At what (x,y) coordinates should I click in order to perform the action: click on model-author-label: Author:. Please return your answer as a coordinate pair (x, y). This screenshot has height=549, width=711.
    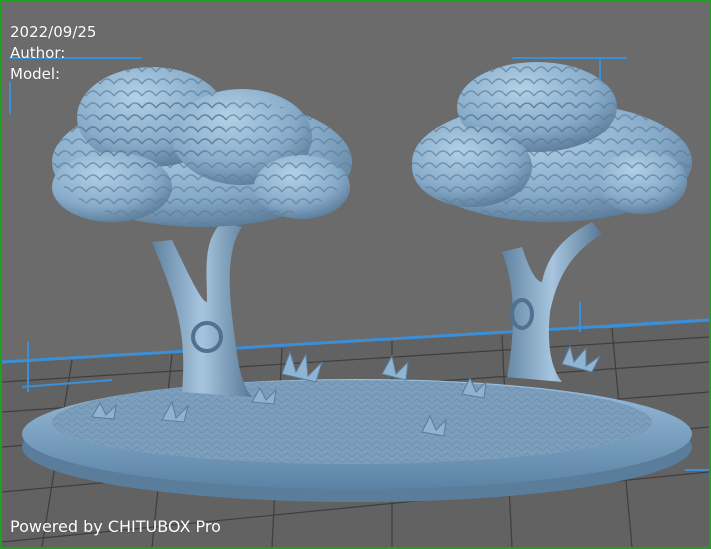
    Looking at the image, I should click on (38, 53).